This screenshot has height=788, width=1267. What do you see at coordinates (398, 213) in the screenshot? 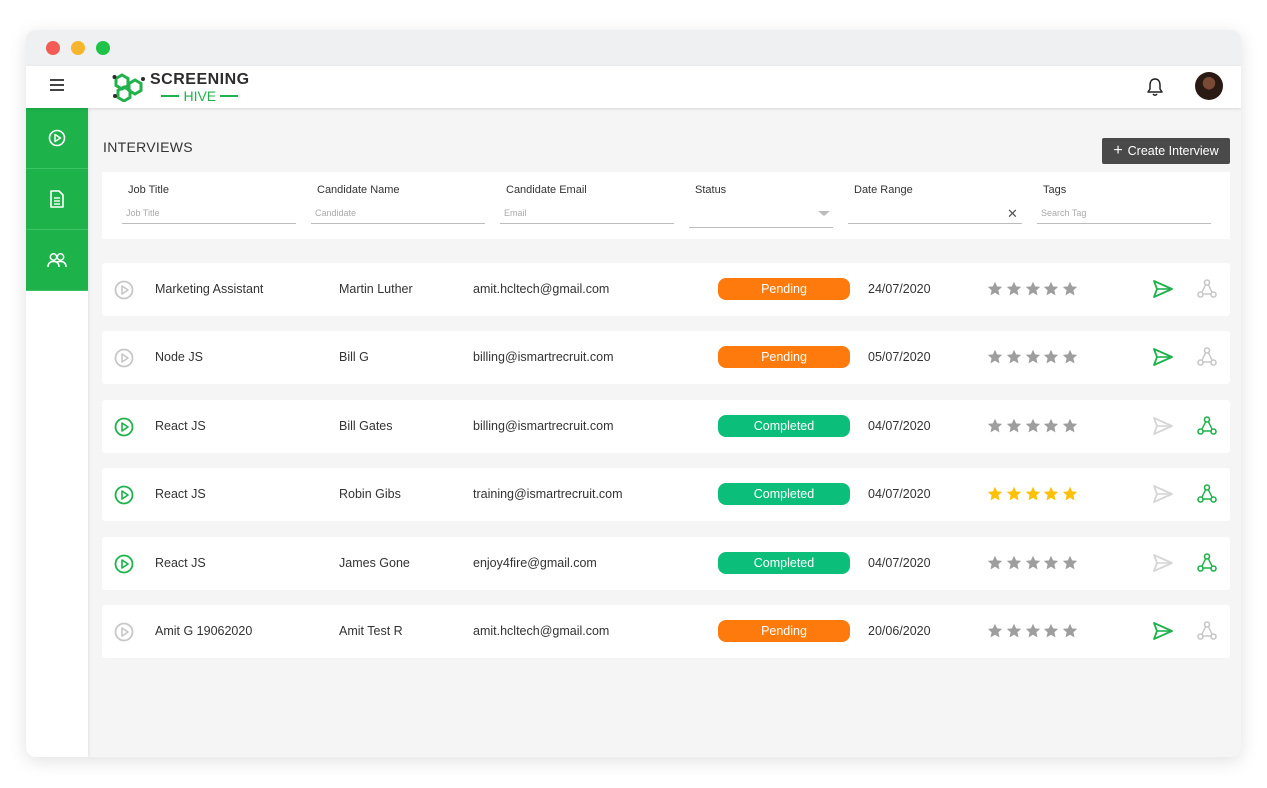
I see `candidate-name-input` at bounding box center [398, 213].